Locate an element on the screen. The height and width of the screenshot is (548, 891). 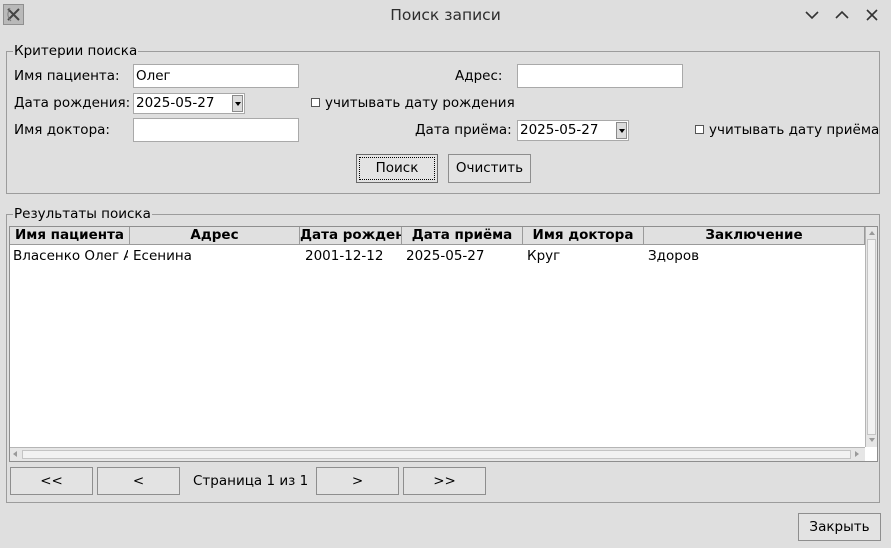
next-page-button: > is located at coordinates (357, 481).